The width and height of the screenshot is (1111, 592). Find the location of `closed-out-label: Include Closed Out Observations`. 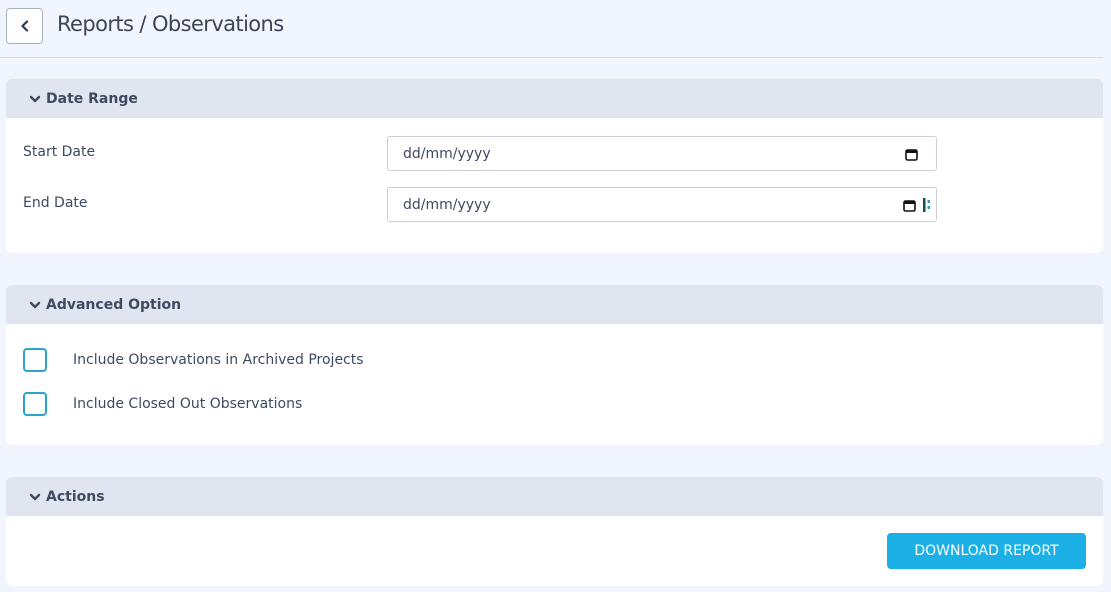

closed-out-label: Include Closed Out Observations is located at coordinates (188, 404).